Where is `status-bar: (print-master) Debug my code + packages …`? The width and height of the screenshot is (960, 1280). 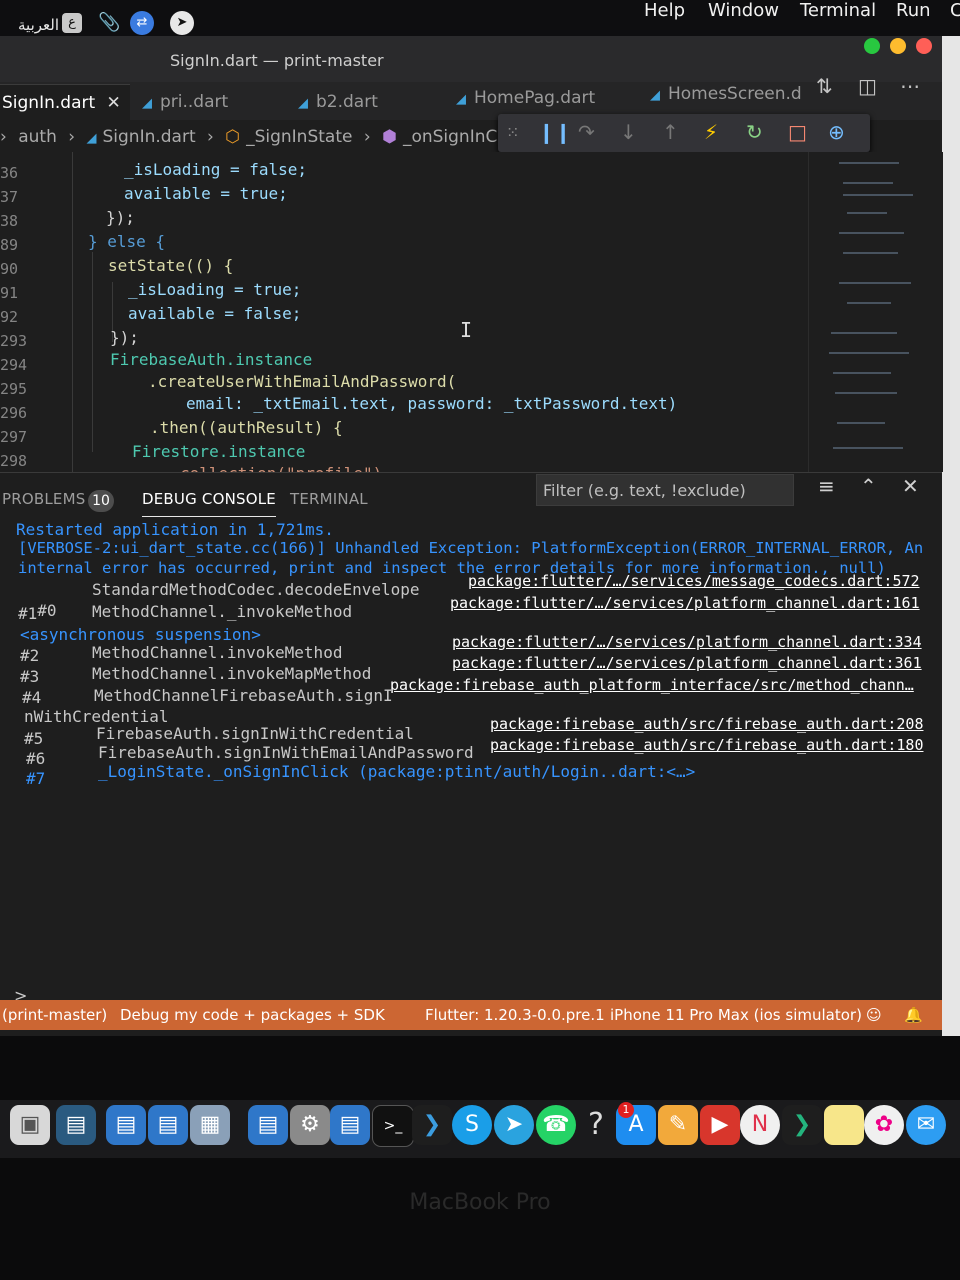 status-bar: (print-master) Debug my code + packages … is located at coordinates (471, 1015).